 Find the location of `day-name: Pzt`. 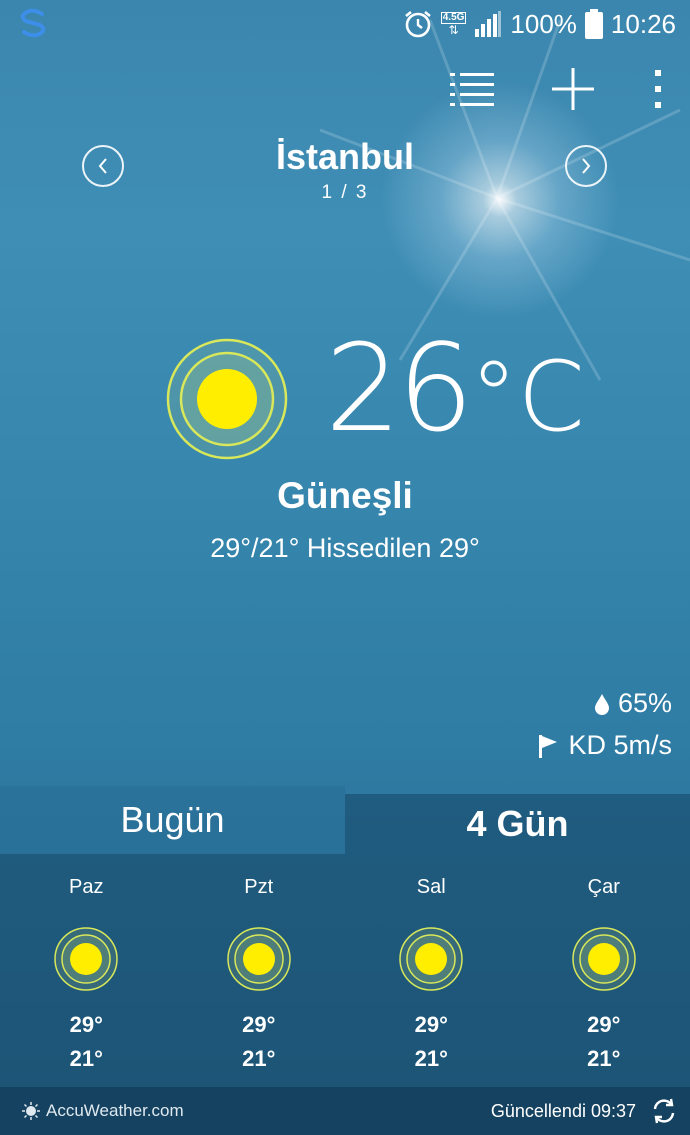

day-name: Pzt is located at coordinates (259, 887).